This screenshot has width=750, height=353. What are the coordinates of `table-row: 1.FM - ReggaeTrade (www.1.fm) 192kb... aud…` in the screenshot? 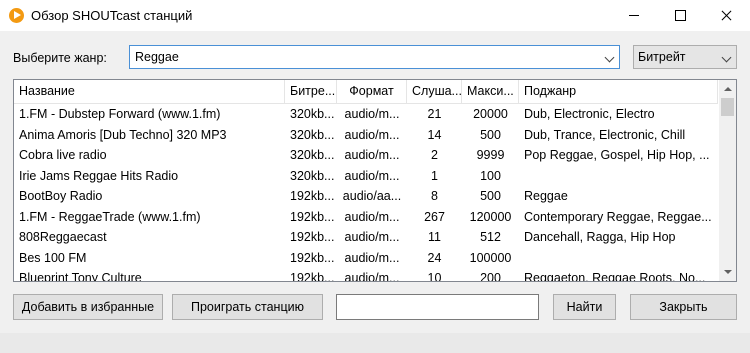 It's located at (366, 217).